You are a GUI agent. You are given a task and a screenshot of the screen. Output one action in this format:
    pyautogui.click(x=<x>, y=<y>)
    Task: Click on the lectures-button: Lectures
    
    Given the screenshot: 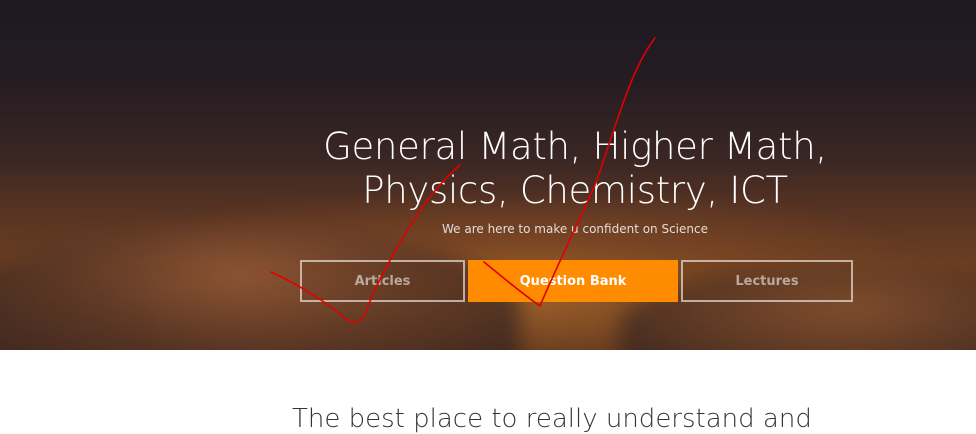 What is the action you would take?
    pyautogui.click(x=767, y=281)
    